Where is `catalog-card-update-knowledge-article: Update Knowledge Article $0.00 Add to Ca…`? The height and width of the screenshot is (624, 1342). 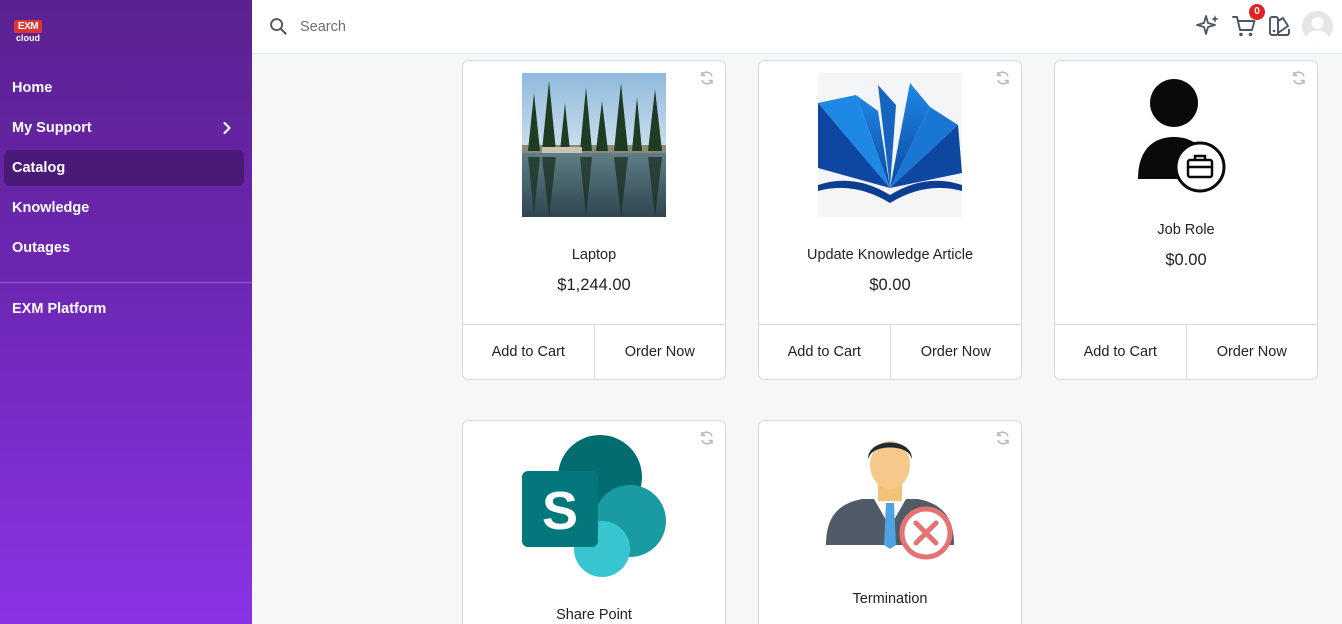
catalog-card-update-knowledge-article: Update Knowledge Article $0.00 Add to Ca… is located at coordinates (890, 220).